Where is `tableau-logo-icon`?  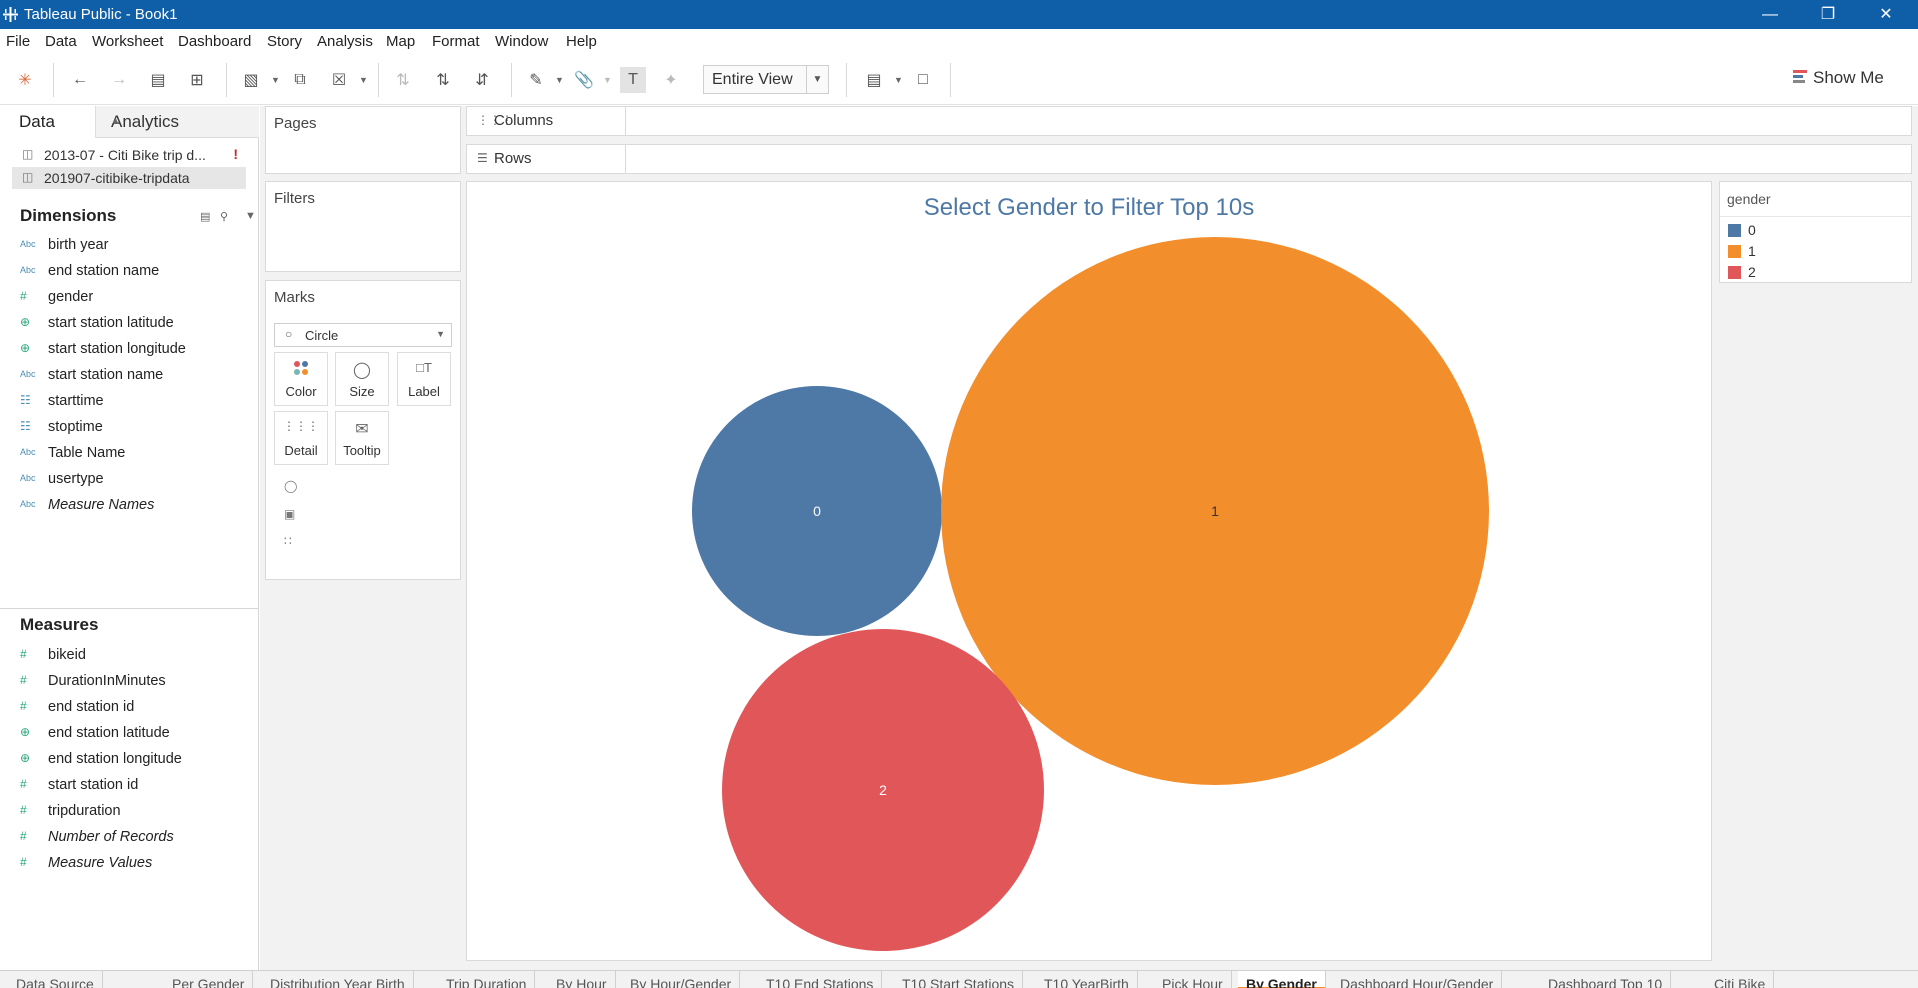
tableau-logo-icon is located at coordinates (10, 14).